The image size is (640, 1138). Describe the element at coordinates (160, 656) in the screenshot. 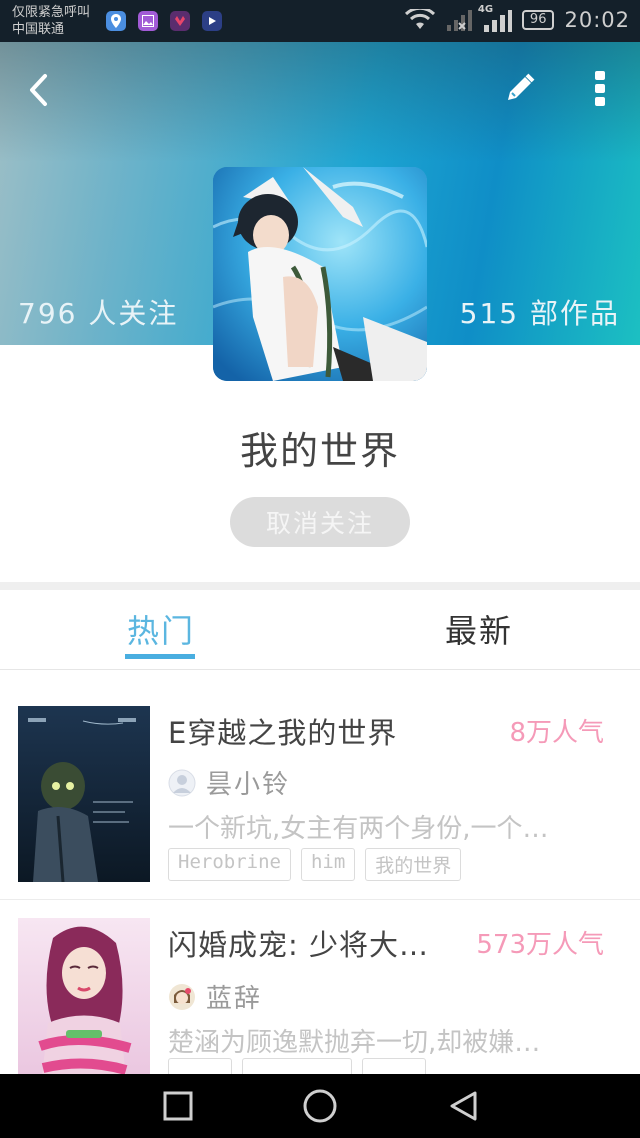

I see `active-tab-indicator` at that location.